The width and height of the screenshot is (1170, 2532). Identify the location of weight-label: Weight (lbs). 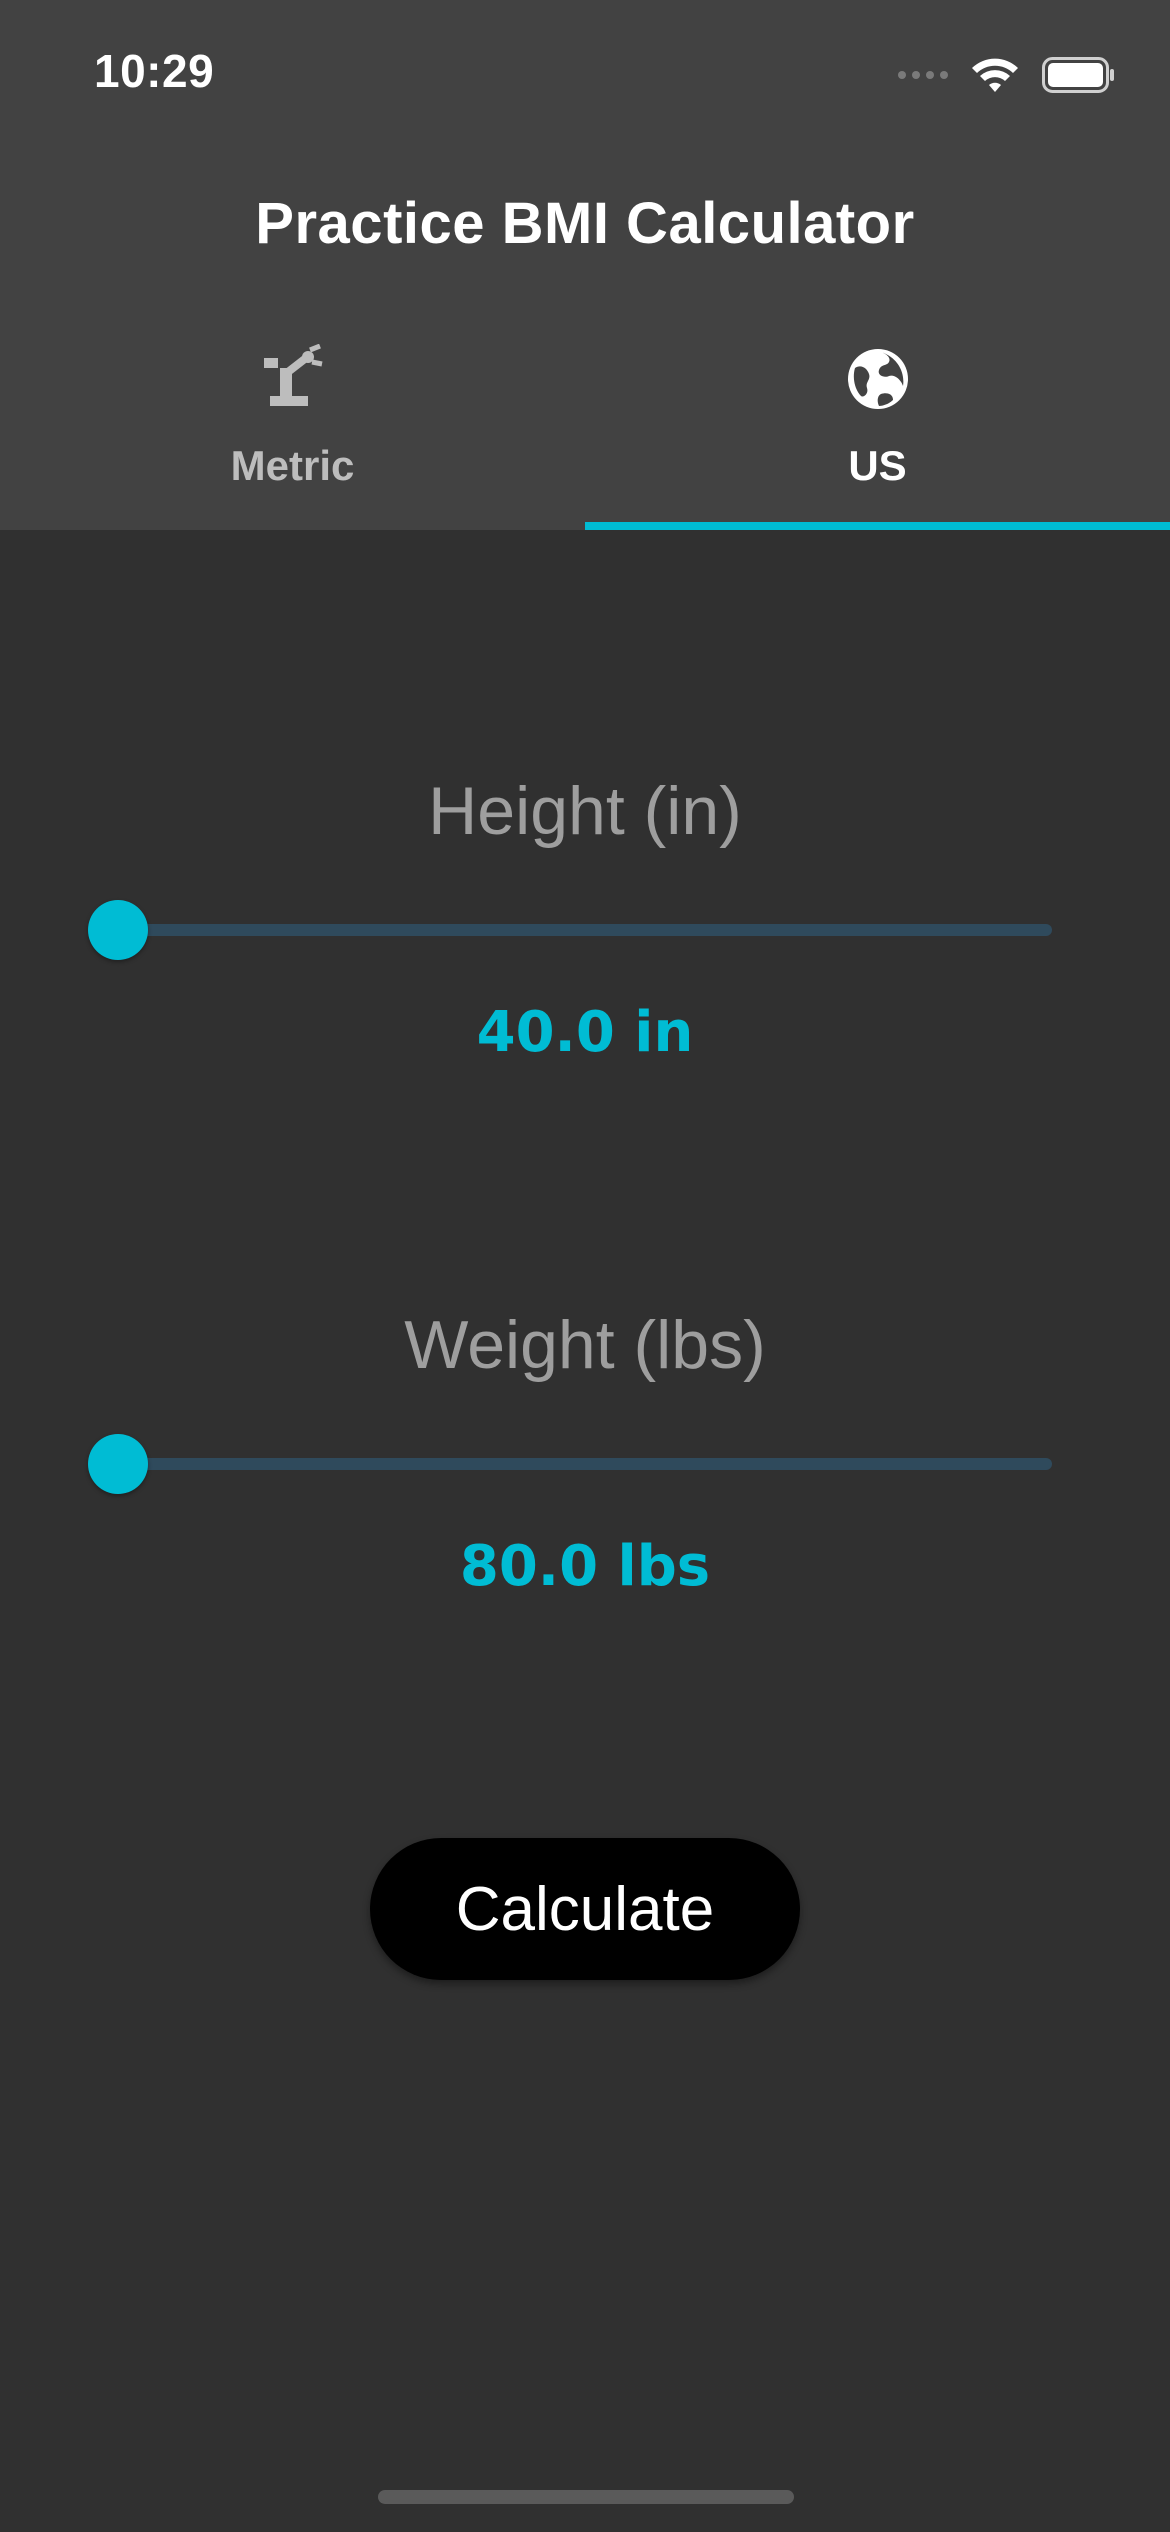
(585, 1345).